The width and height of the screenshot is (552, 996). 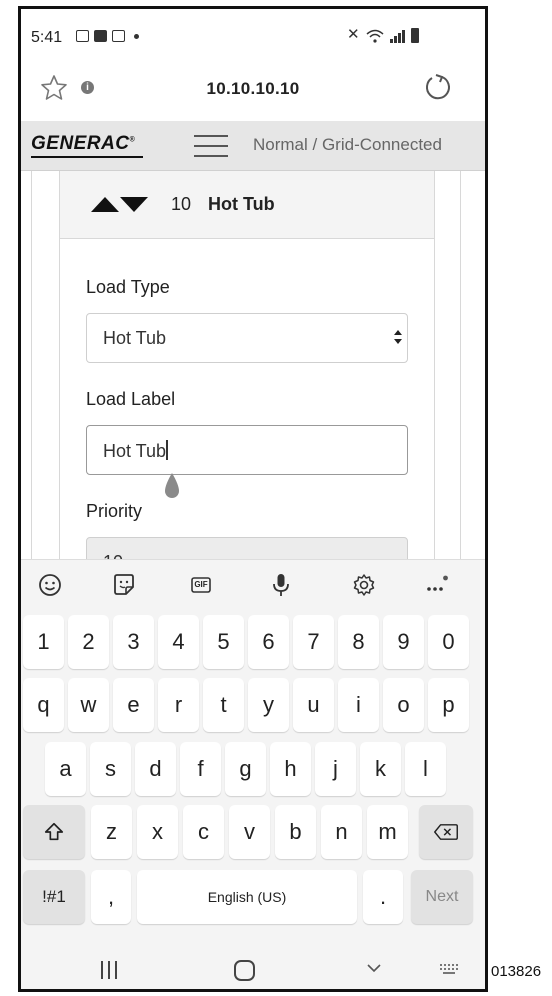 I want to click on letter-key-n: n, so click(x=341, y=832).